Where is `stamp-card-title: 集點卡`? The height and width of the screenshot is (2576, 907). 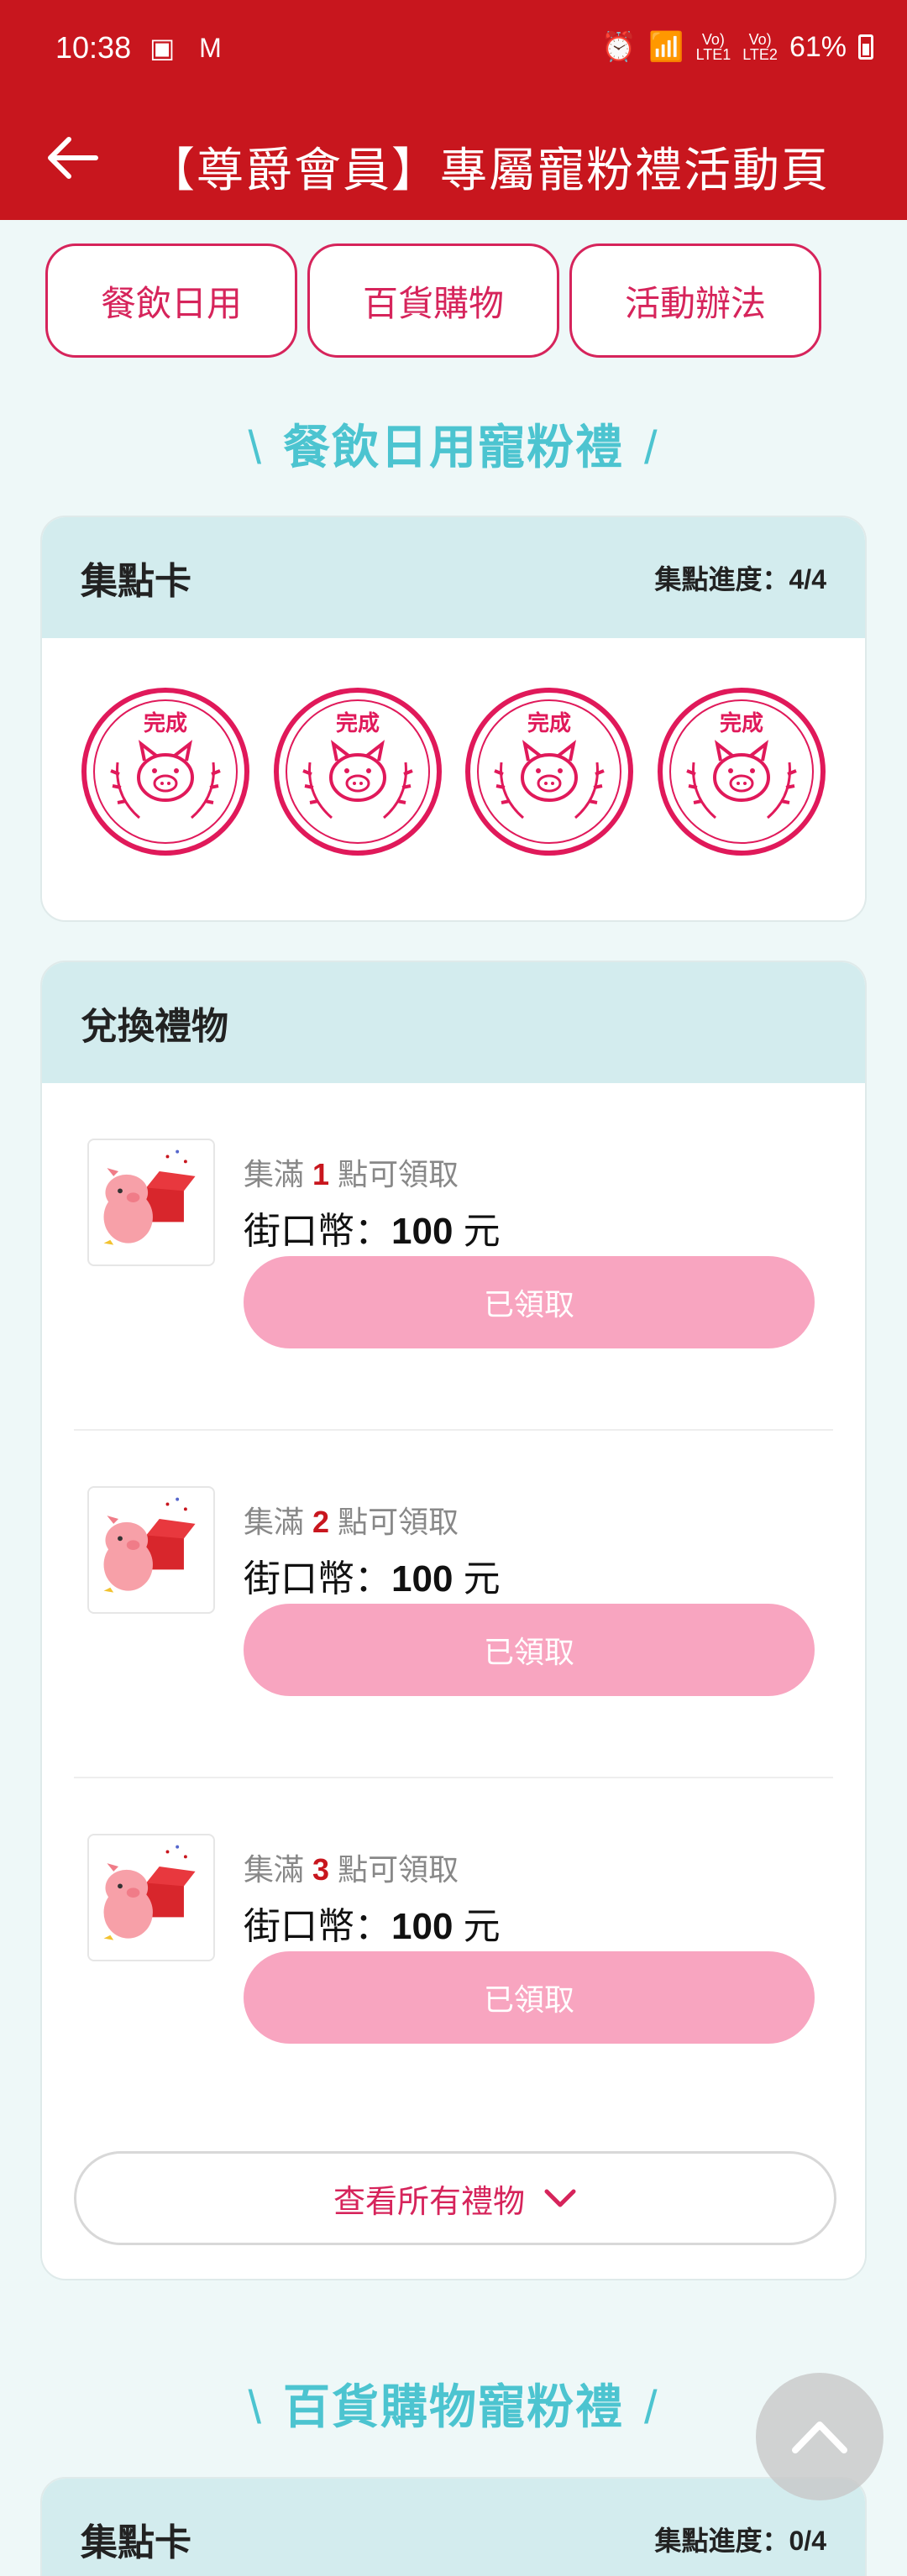 stamp-card-title: 集點卡 is located at coordinates (136, 582).